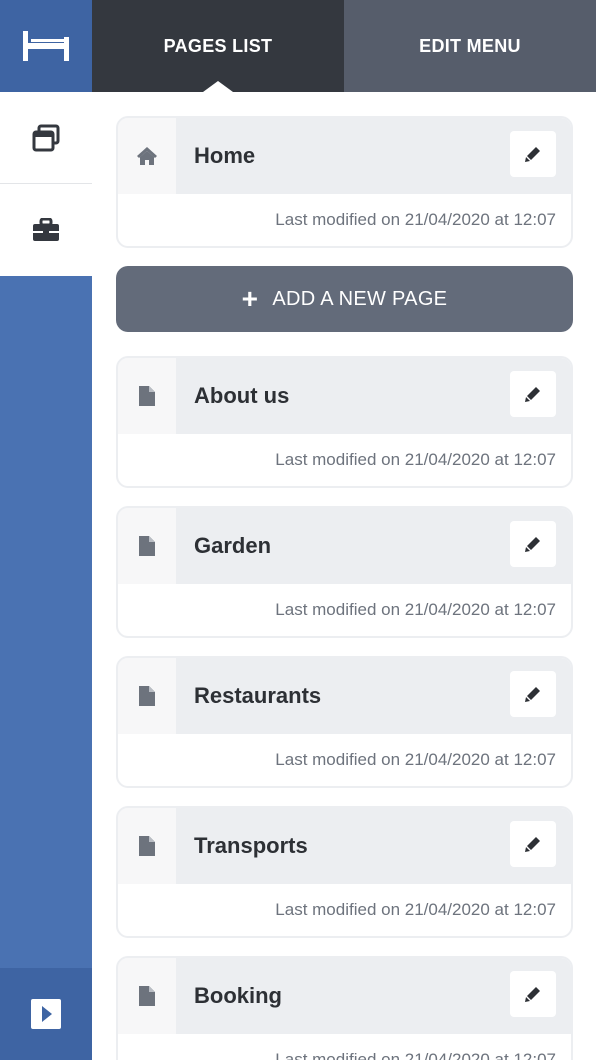 The height and width of the screenshot is (1060, 596). Describe the element at coordinates (343, 156) in the screenshot. I see `page-title: Home` at that location.